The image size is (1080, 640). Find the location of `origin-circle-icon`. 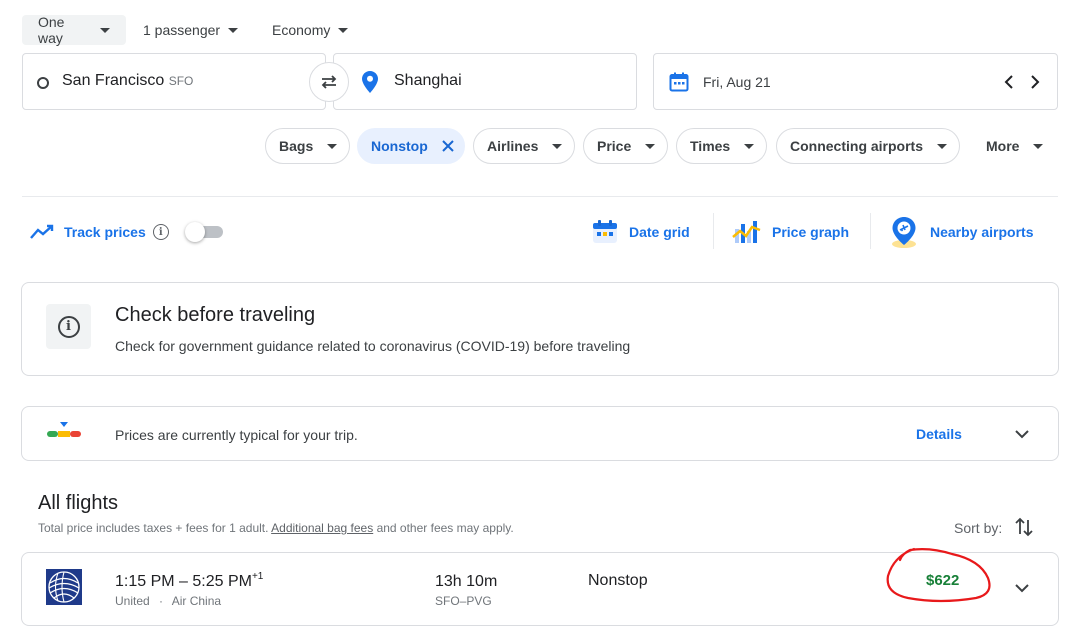

origin-circle-icon is located at coordinates (43, 83).